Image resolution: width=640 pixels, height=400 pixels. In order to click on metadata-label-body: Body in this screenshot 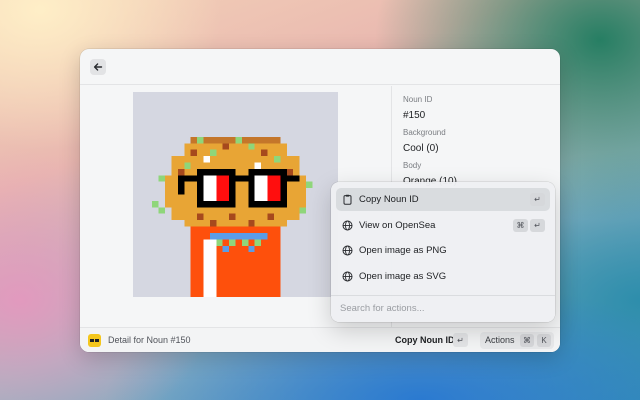, I will do `click(412, 165)`.